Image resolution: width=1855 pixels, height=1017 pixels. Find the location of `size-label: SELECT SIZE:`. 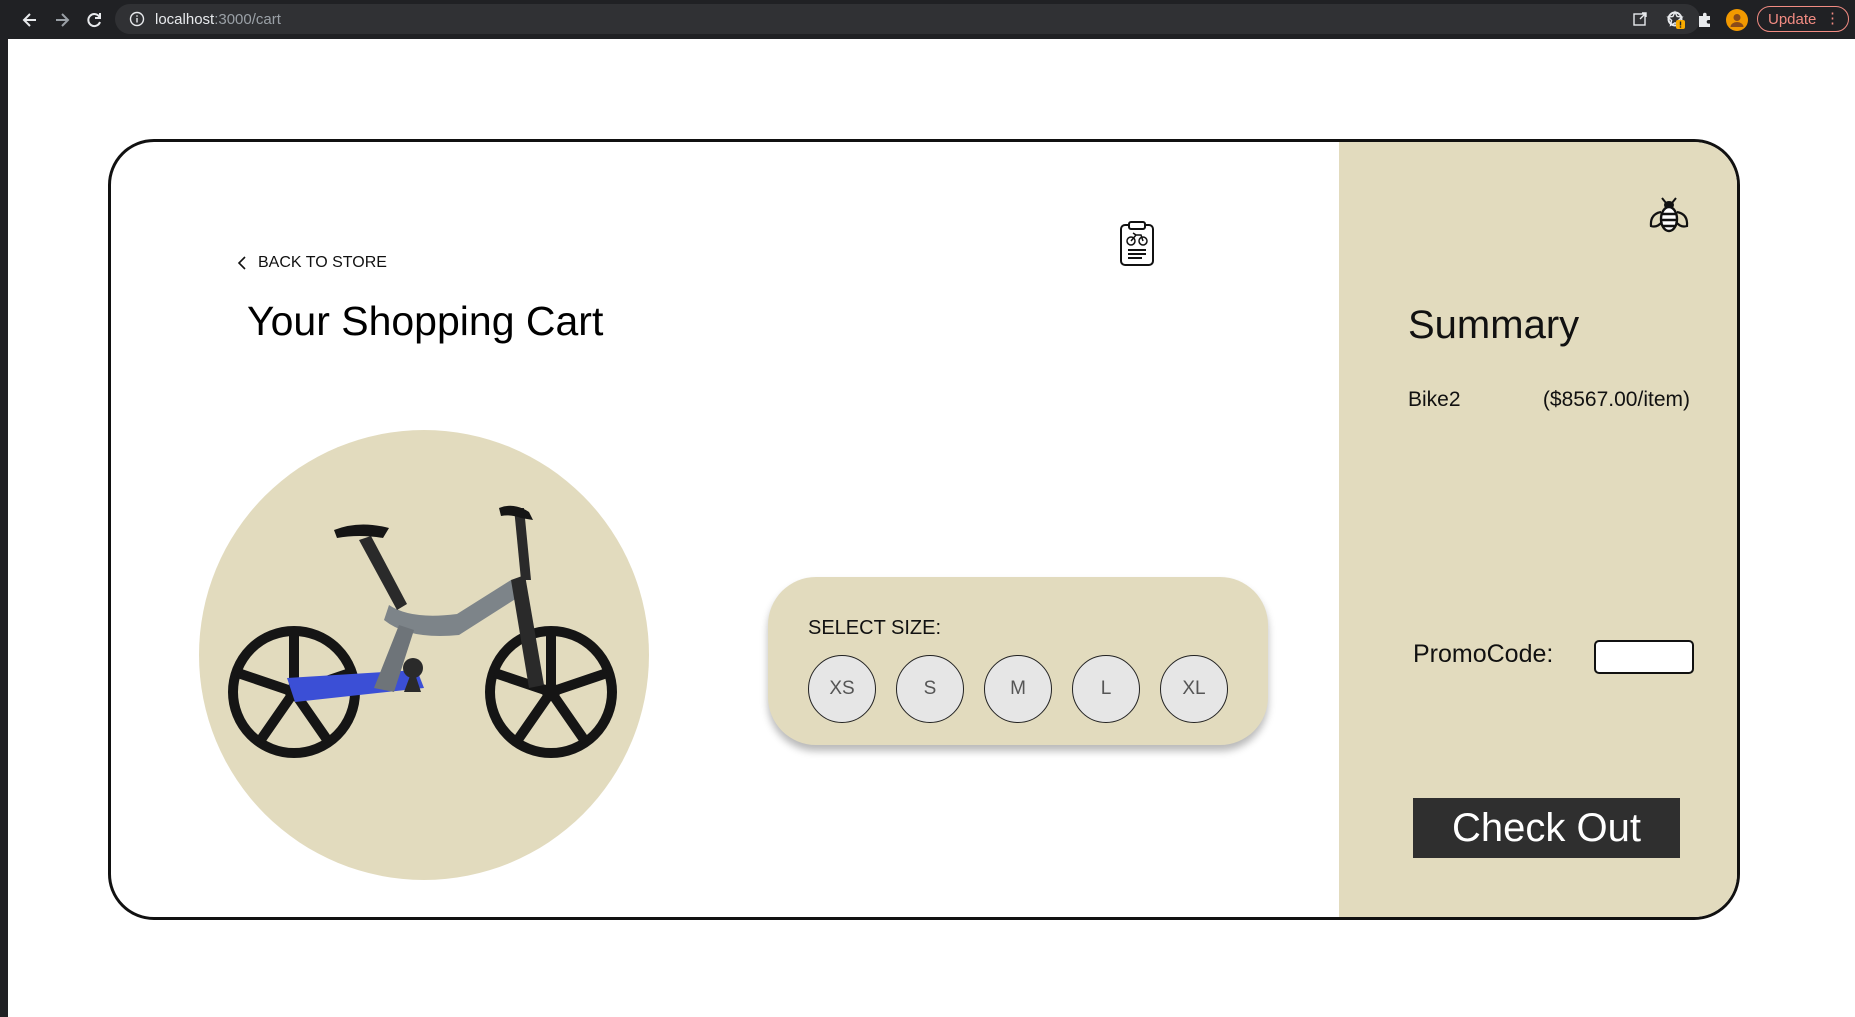

size-label: SELECT SIZE: is located at coordinates (875, 628).